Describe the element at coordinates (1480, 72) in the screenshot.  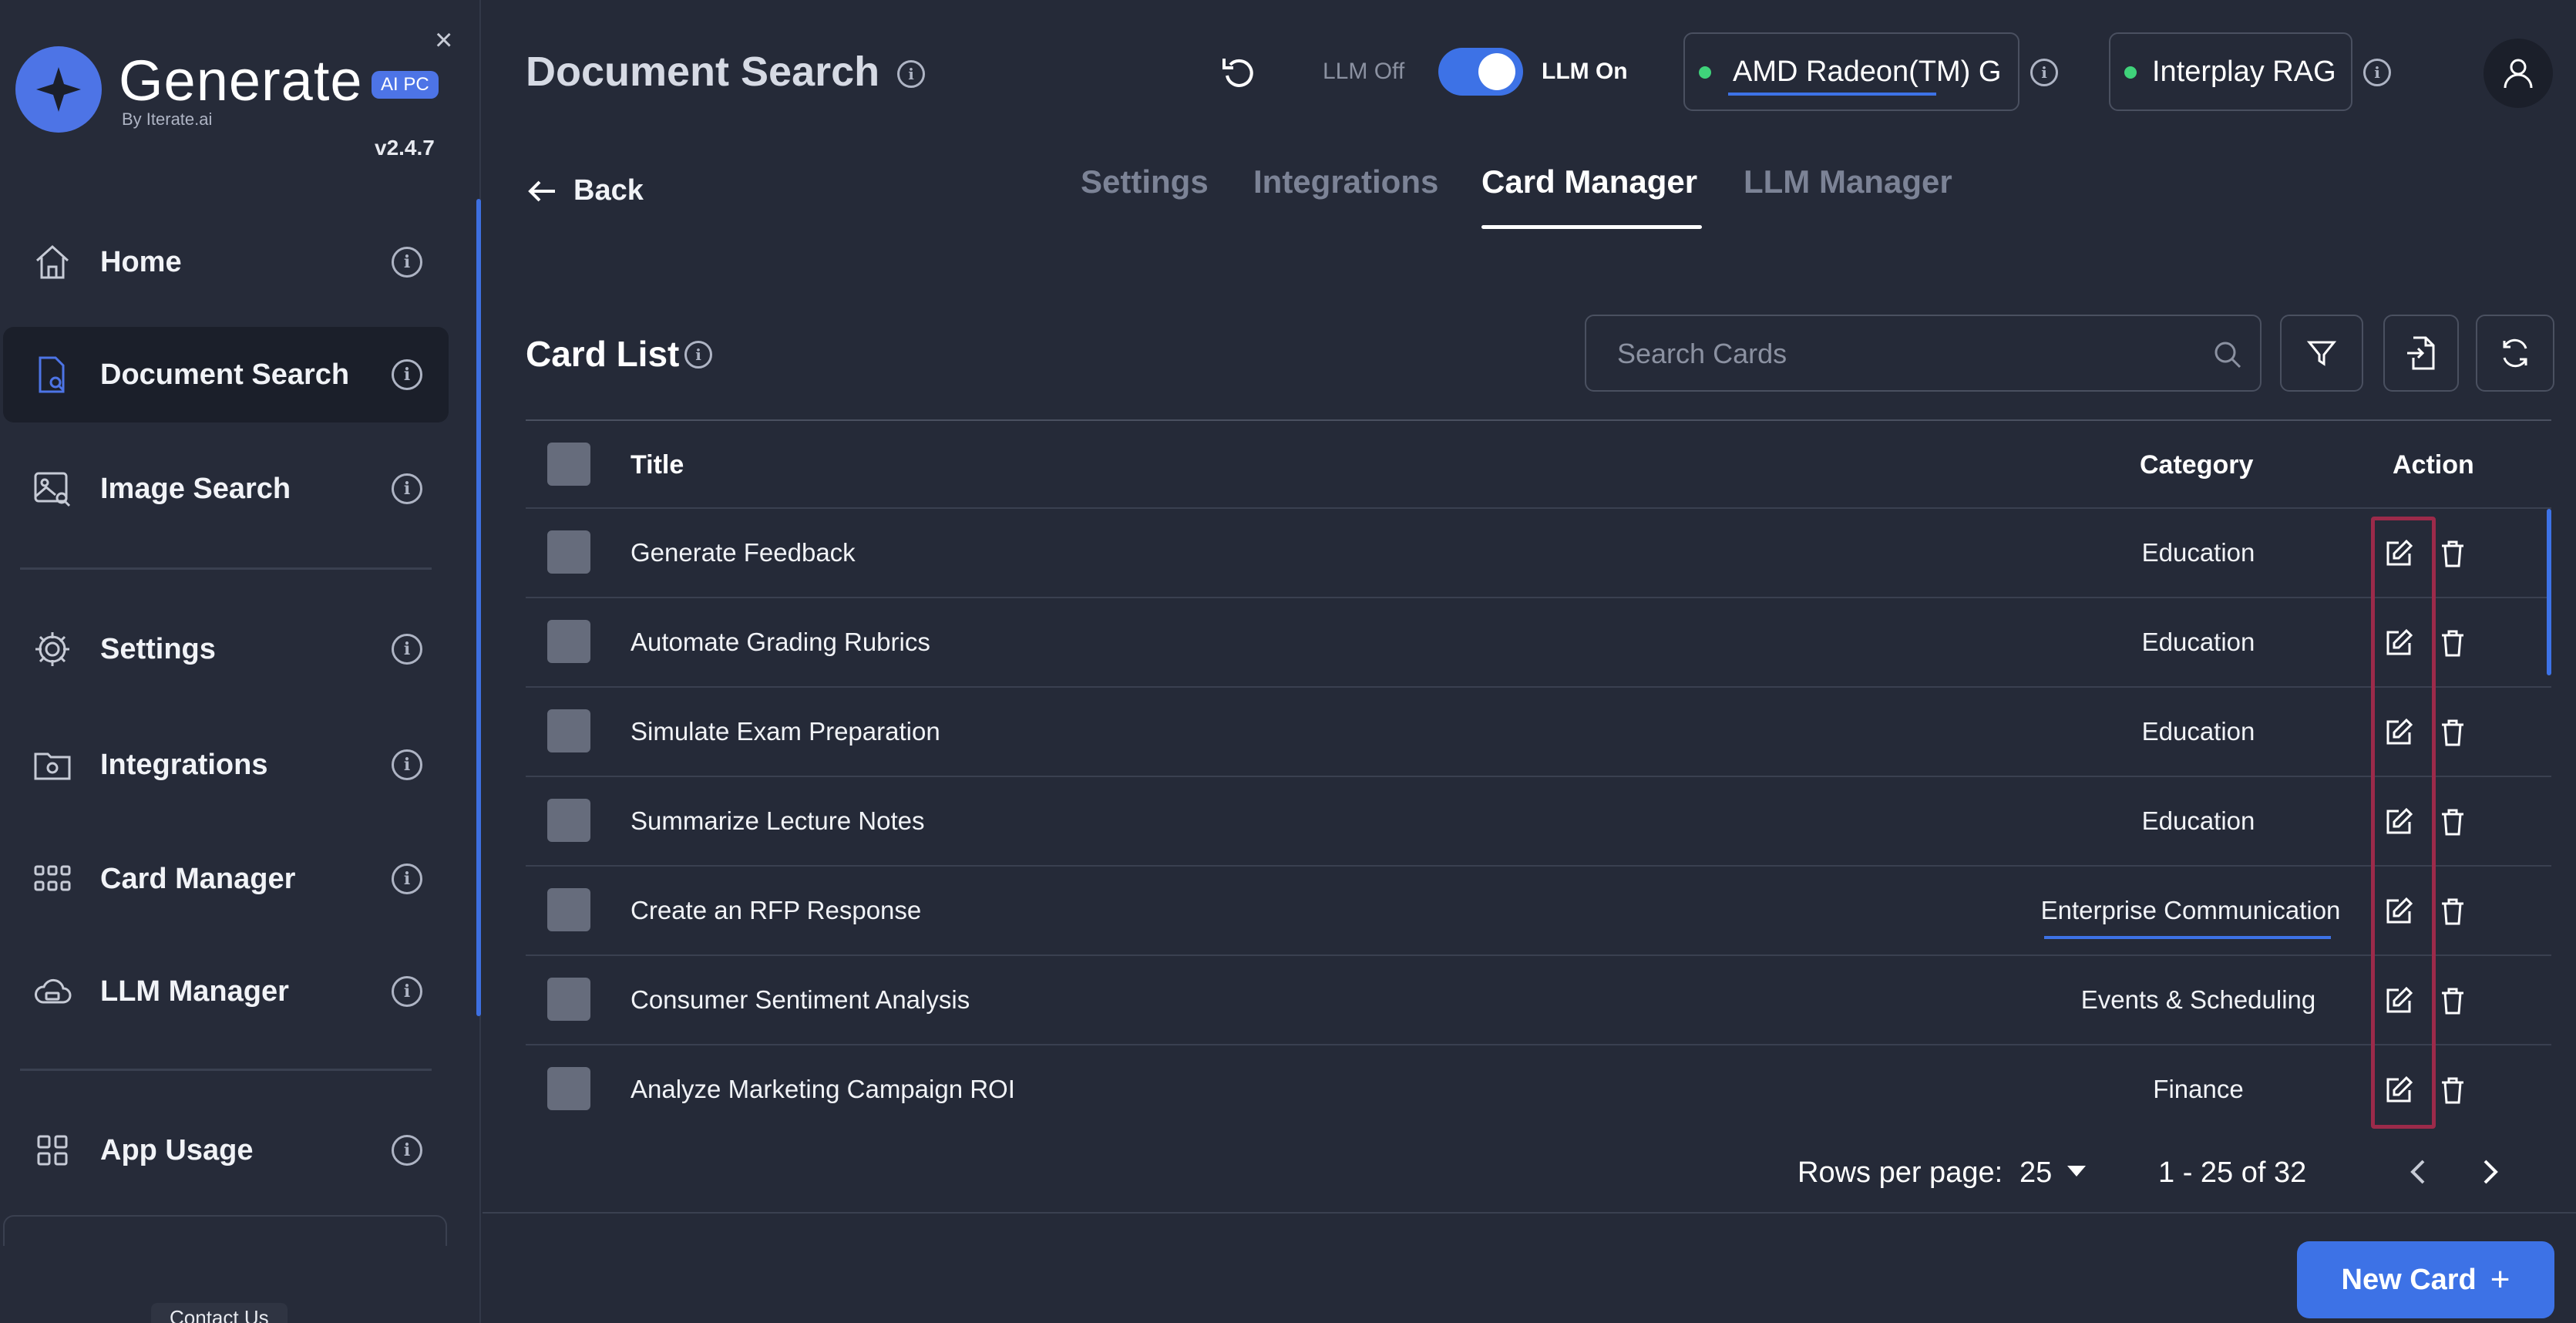
I see `llm-toggle` at that location.